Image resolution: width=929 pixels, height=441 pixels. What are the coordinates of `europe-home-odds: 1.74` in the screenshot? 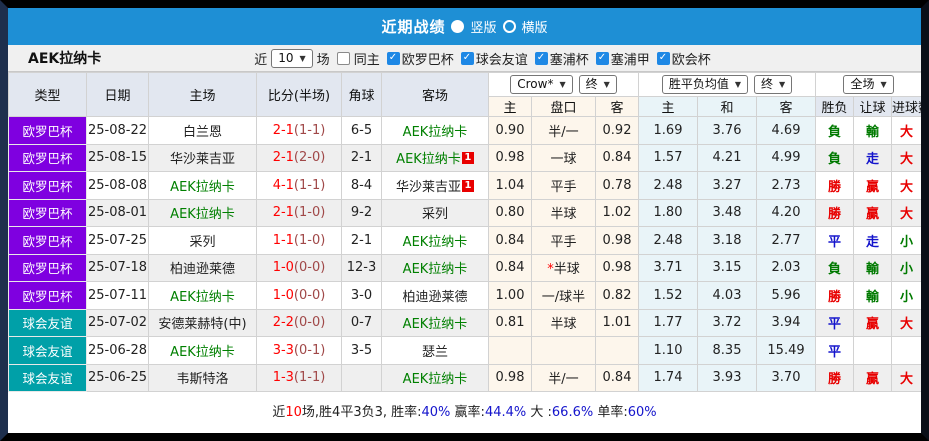 It's located at (668, 377).